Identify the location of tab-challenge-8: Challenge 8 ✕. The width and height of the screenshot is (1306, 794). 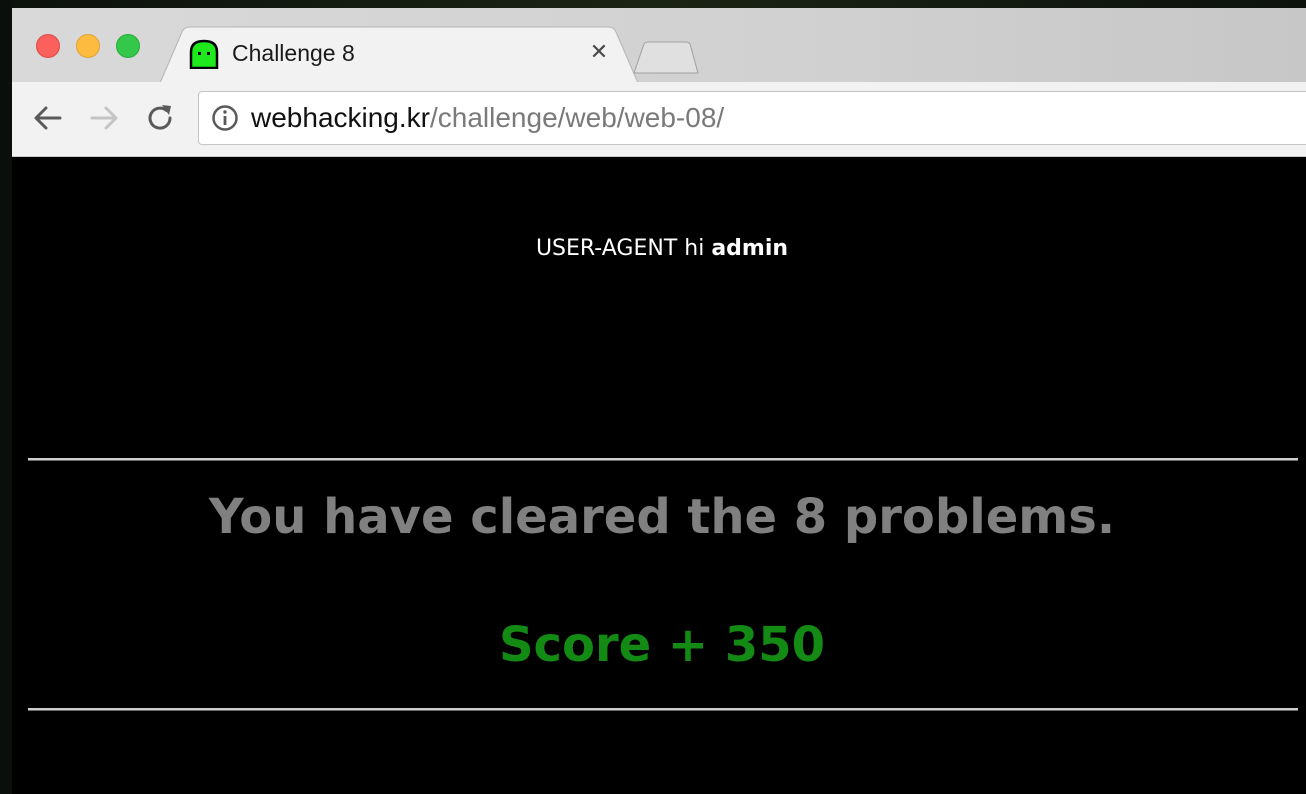
(399, 55).